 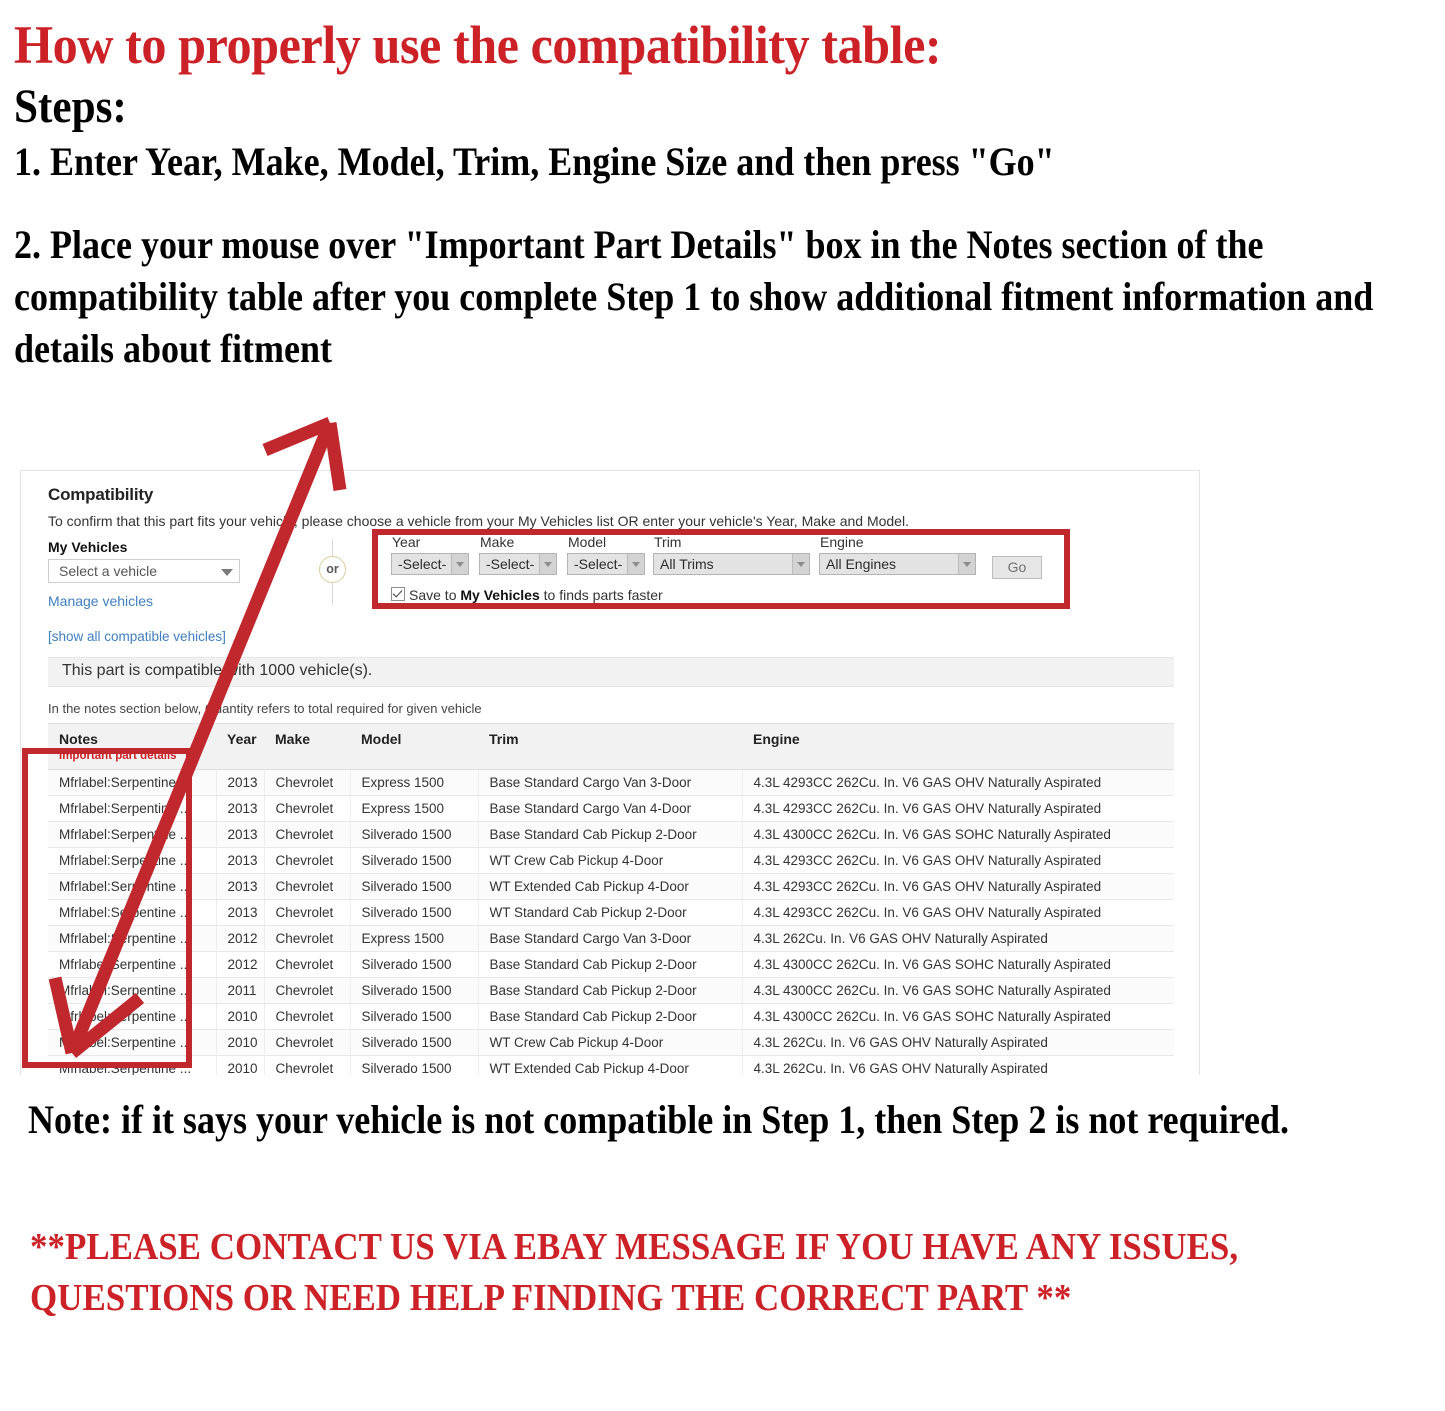 I want to click on model-label: Model, so click(x=587, y=542).